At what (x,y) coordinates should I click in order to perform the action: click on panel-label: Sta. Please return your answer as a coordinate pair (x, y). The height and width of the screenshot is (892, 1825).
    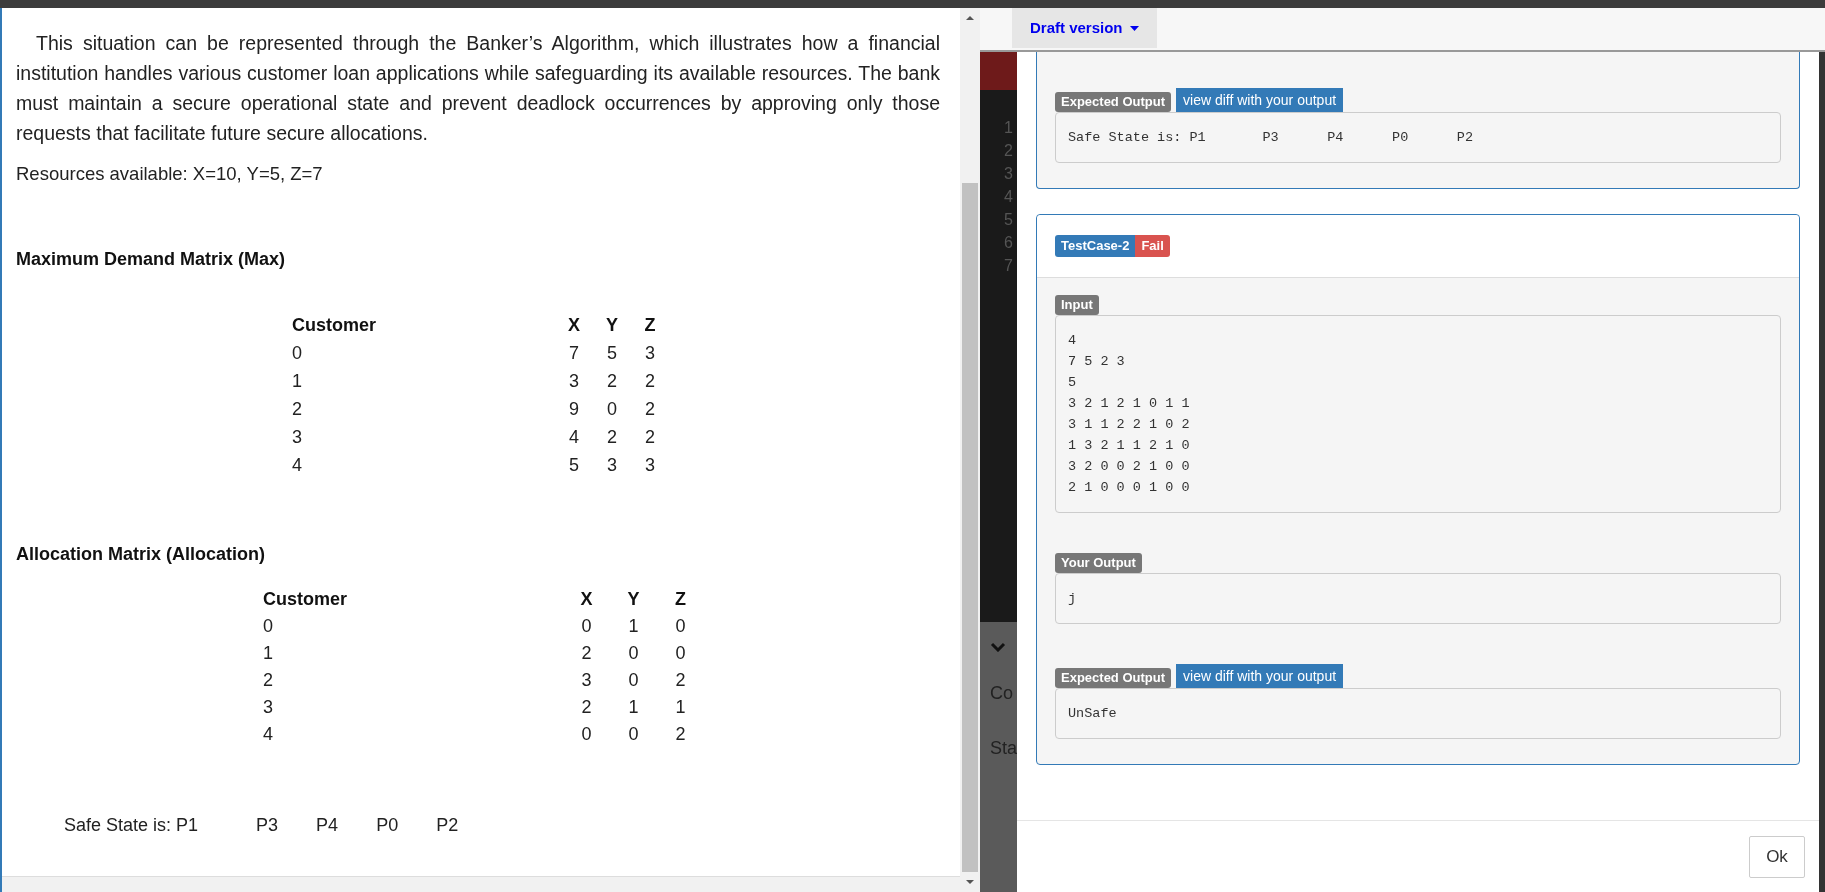
    Looking at the image, I should click on (1003, 748).